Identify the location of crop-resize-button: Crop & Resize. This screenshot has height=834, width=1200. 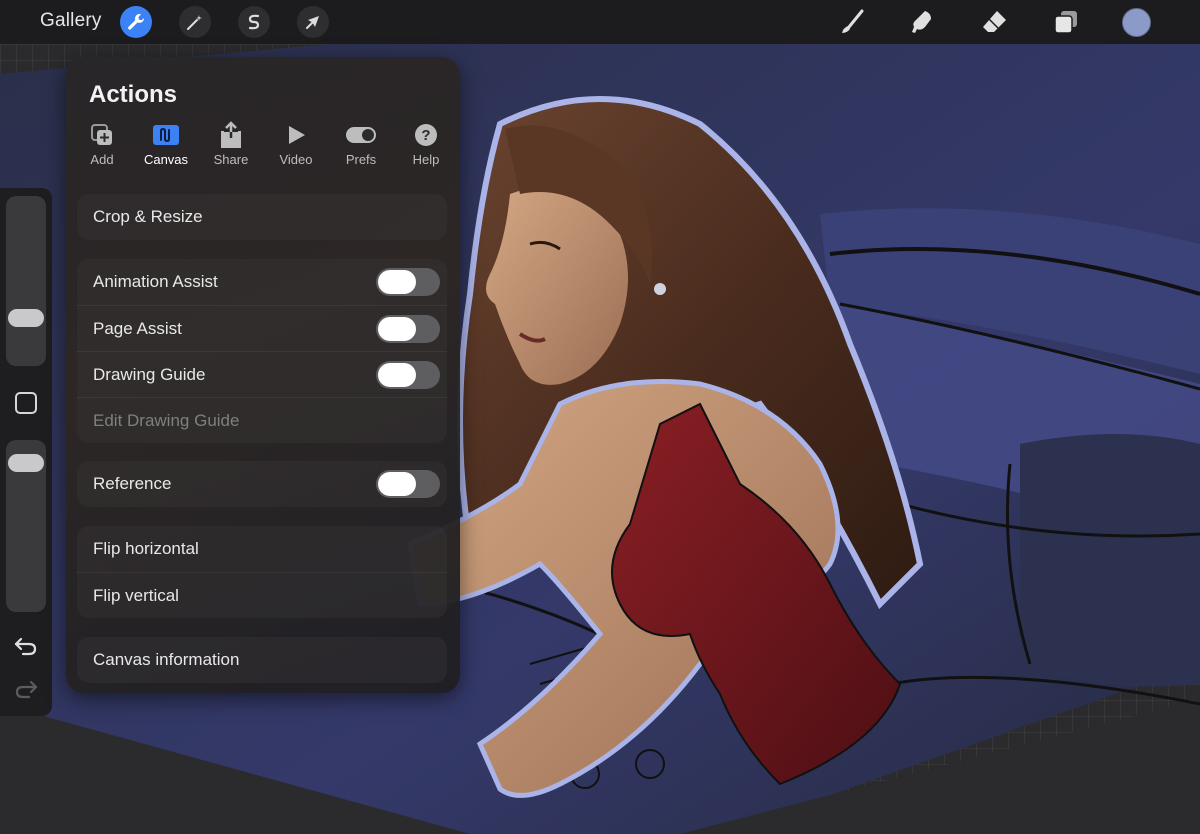
(262, 217).